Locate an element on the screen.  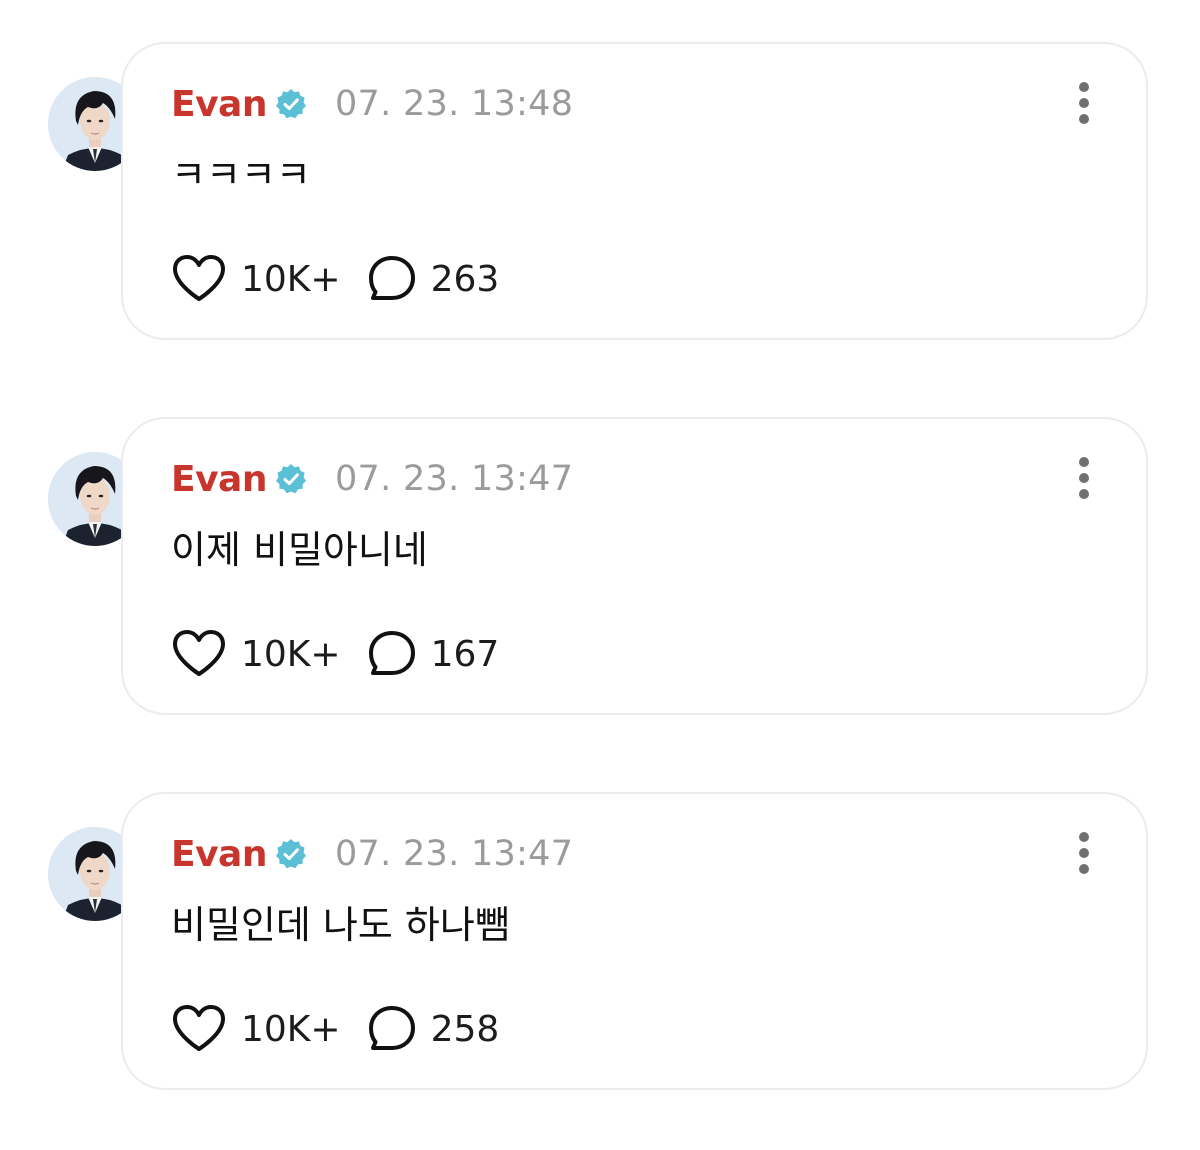
comment-button: 263 is located at coordinates (433, 279).